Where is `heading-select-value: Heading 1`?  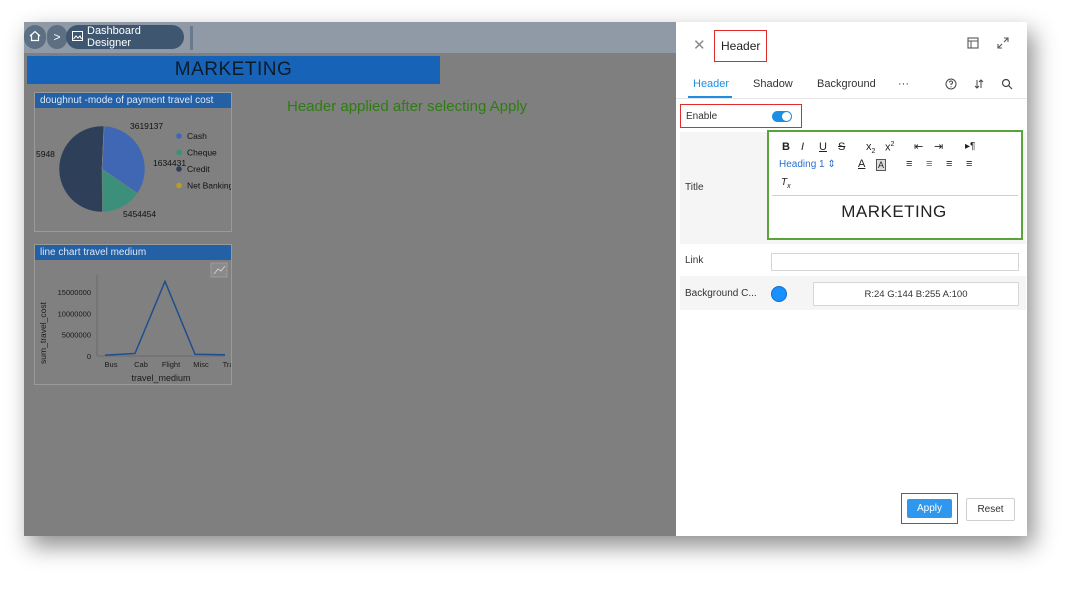 heading-select-value: Heading 1 is located at coordinates (802, 164).